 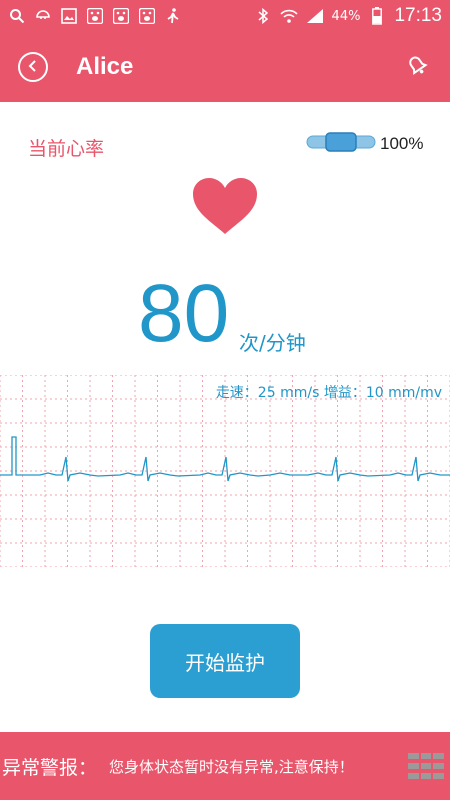 I want to click on alert-message: 您身体状态暂时没有异常,注意保持！, so click(x=231, y=766).